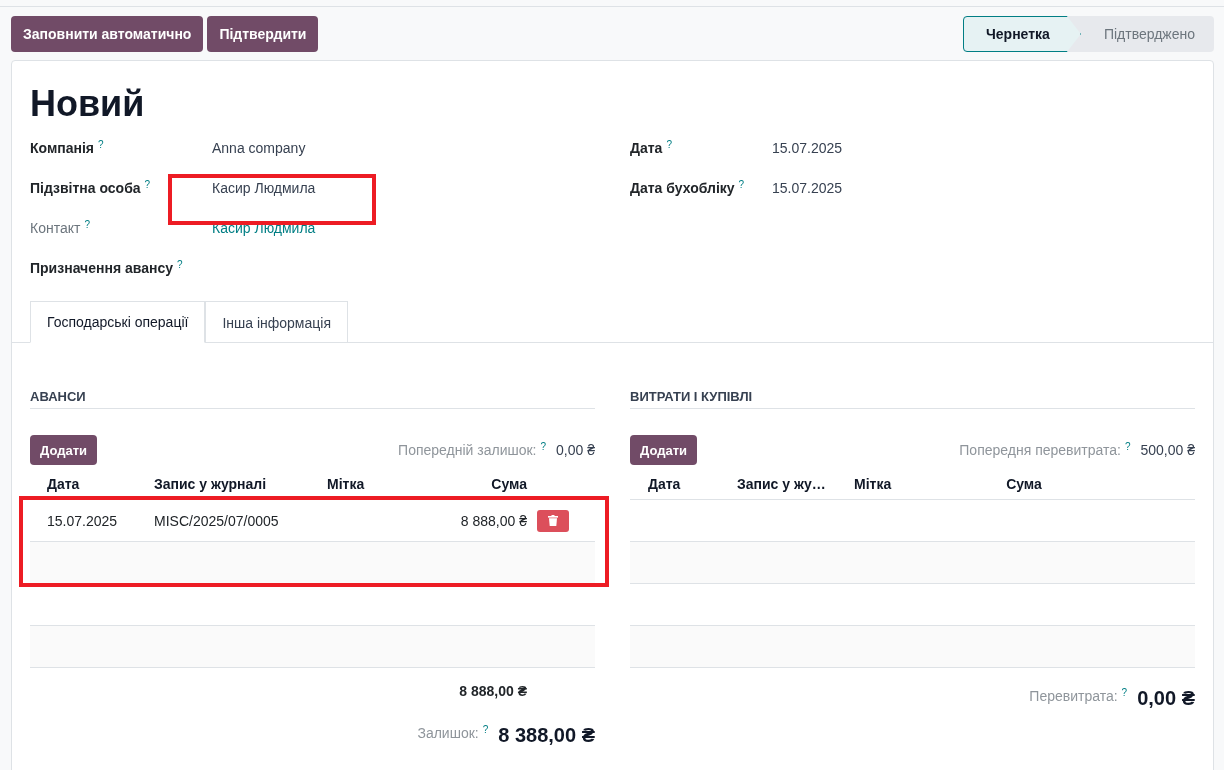 The width and height of the screenshot is (1224, 770). What do you see at coordinates (276, 322) in the screenshot?
I see `tab: Інша інформація` at bounding box center [276, 322].